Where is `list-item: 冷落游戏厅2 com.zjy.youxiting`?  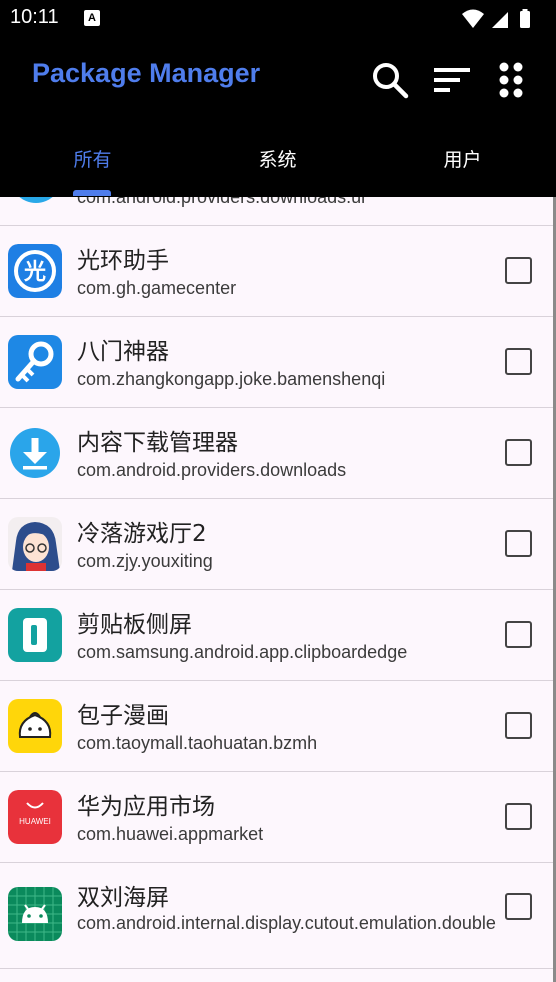 list-item: 冷落游戏厅2 com.zjy.youxiting is located at coordinates (276, 544).